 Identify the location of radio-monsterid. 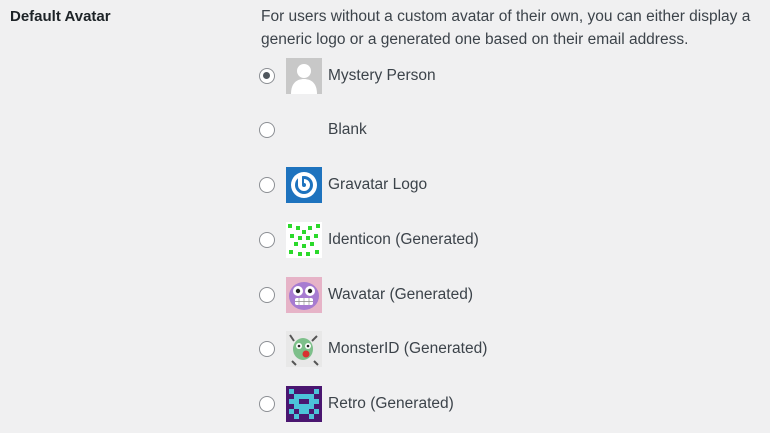
(267, 349).